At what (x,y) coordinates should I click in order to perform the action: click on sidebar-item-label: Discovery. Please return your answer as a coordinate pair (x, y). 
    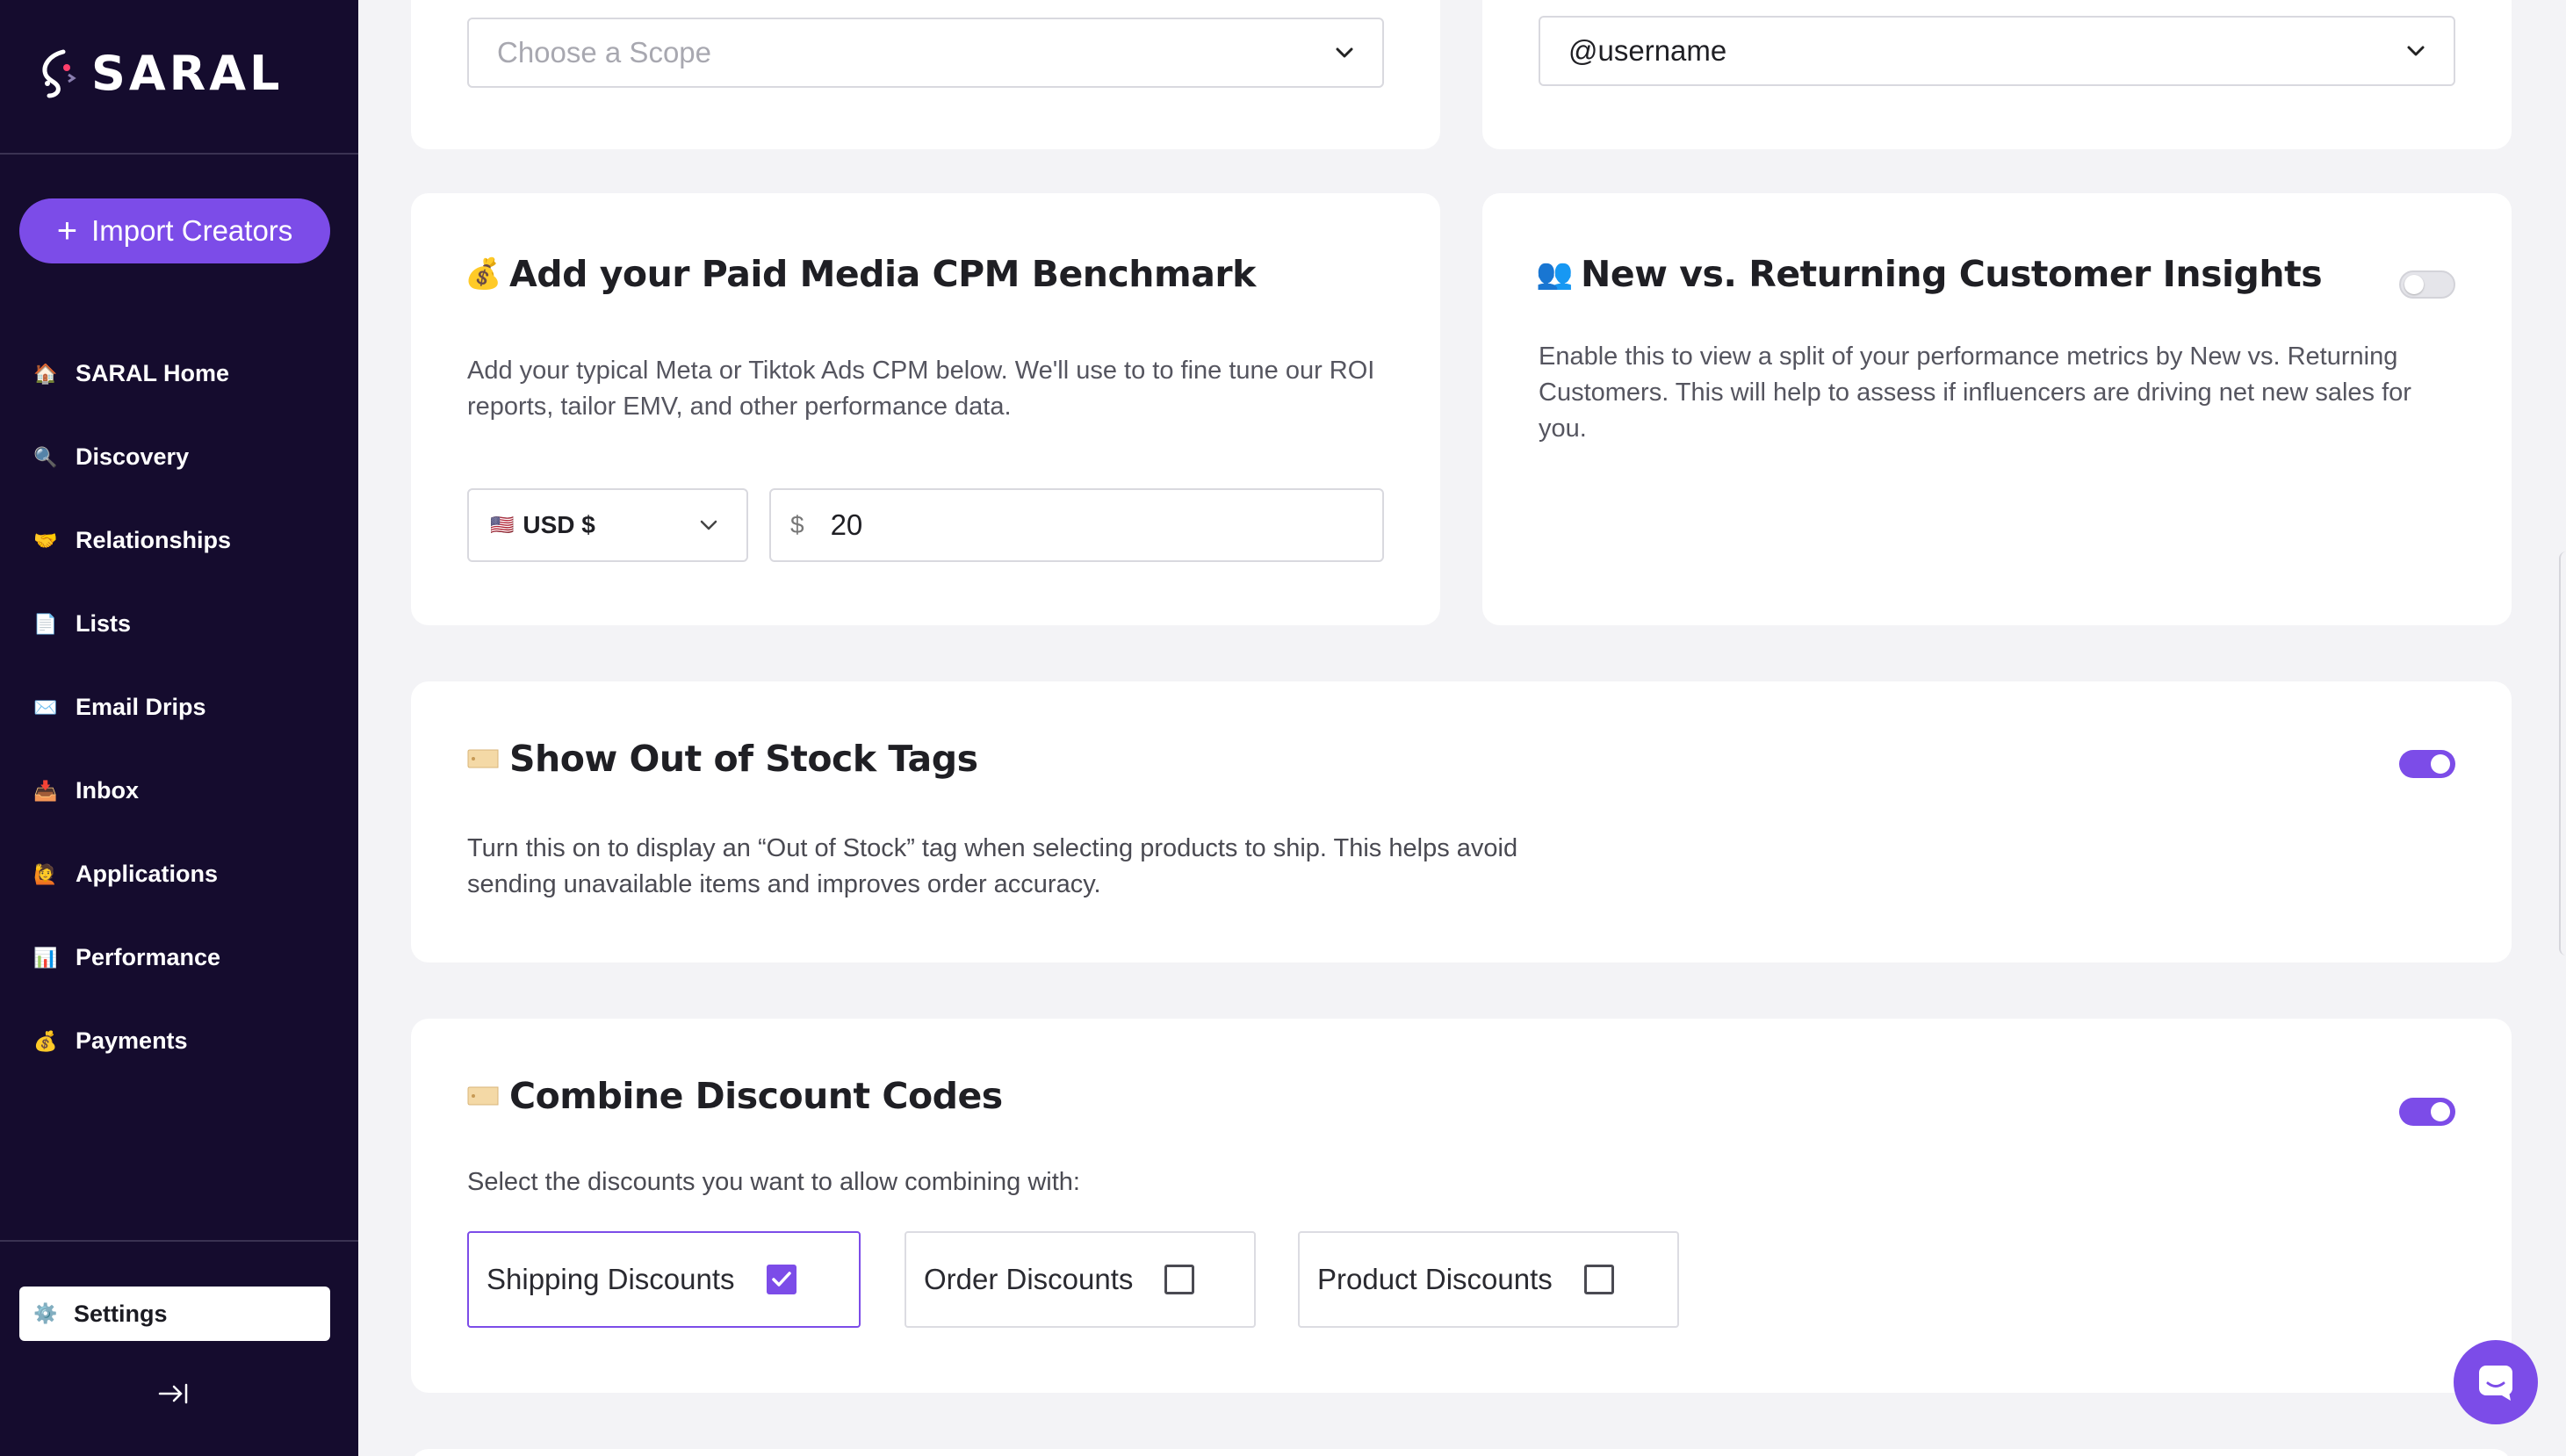
    Looking at the image, I should click on (133, 456).